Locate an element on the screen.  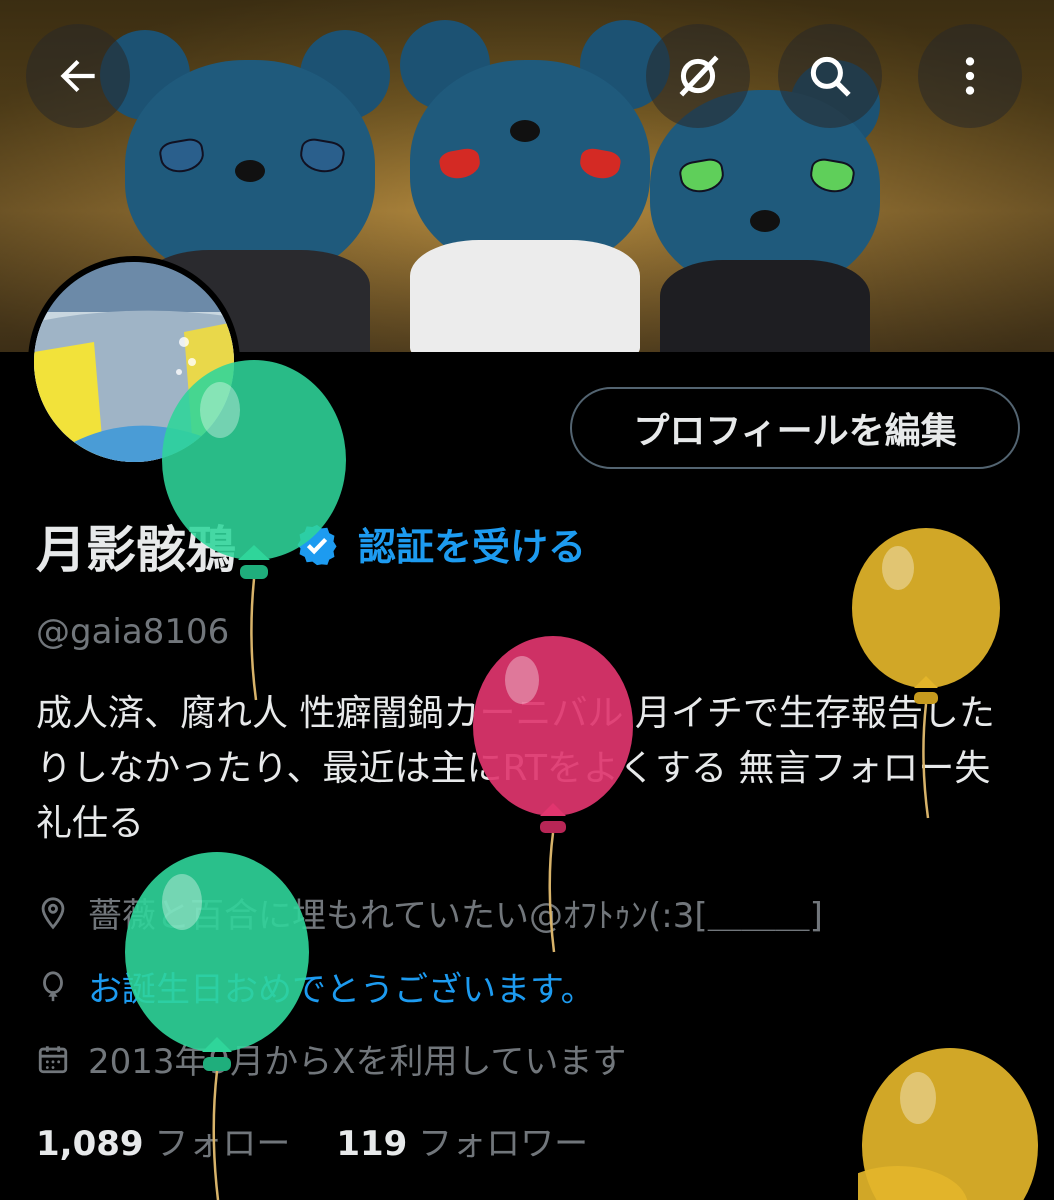
balloon-green-top is located at coordinates (254, 530).